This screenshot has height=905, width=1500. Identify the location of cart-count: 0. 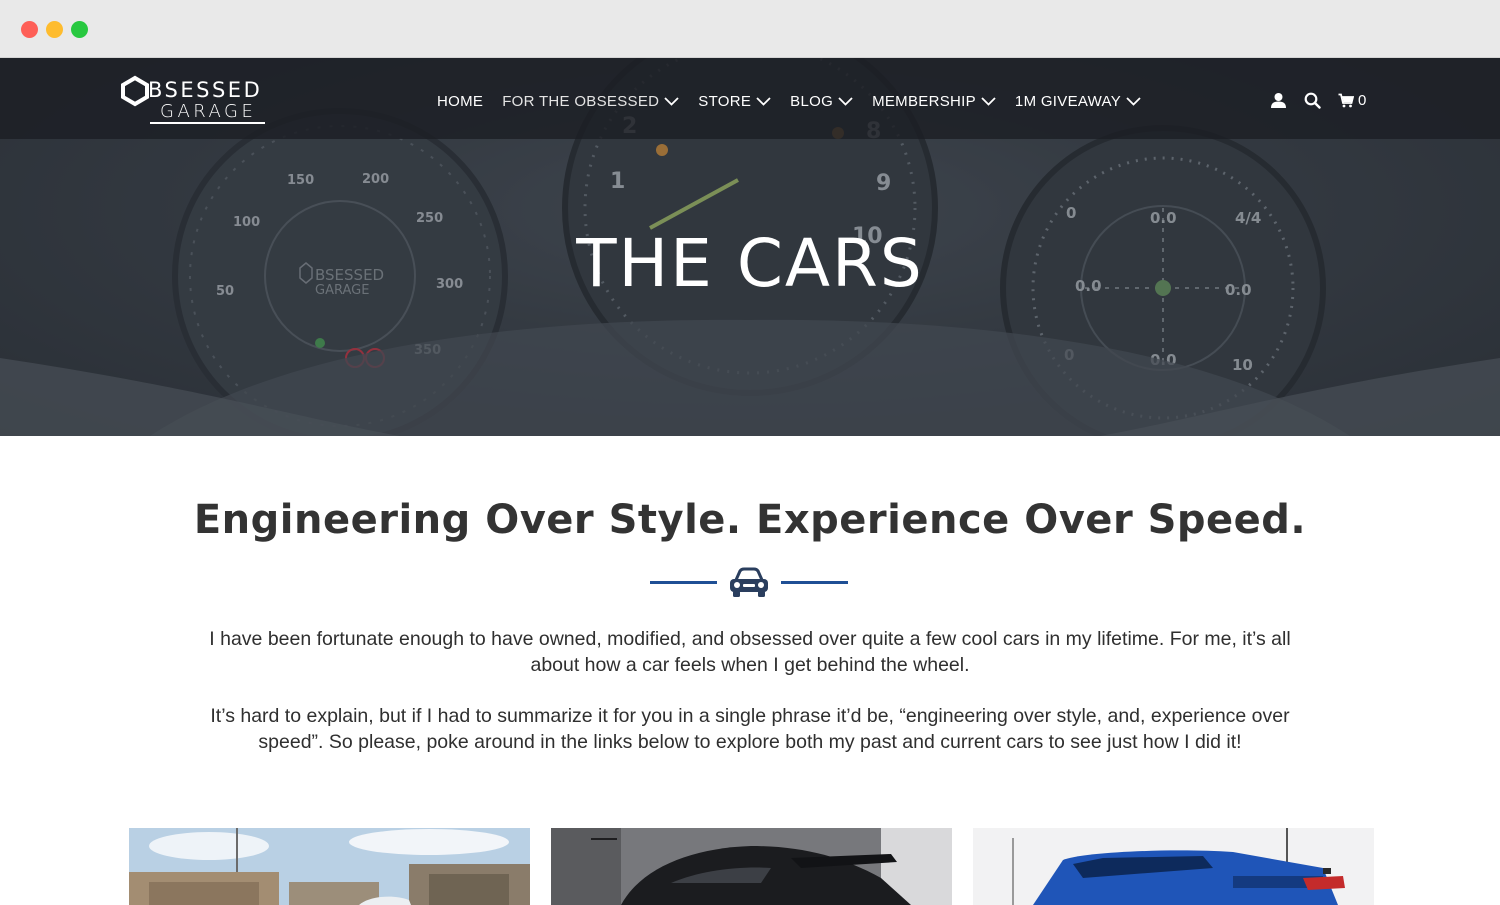
(1362, 100).